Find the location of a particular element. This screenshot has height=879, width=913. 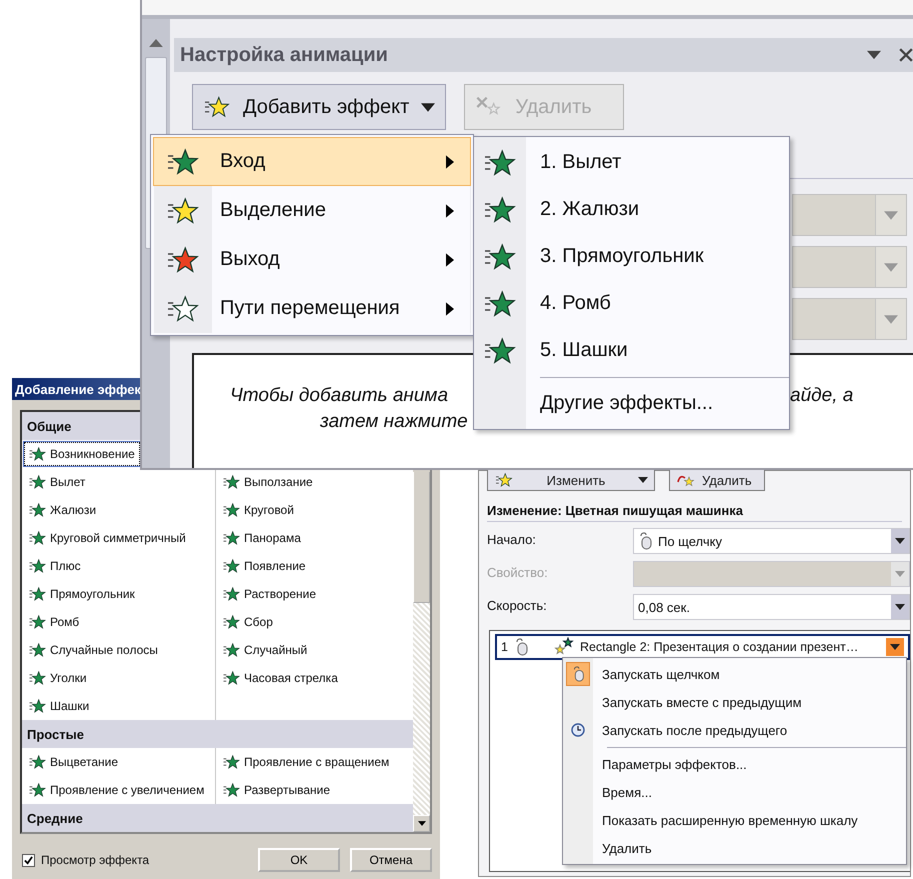

menu-item: Вход is located at coordinates (312, 161).